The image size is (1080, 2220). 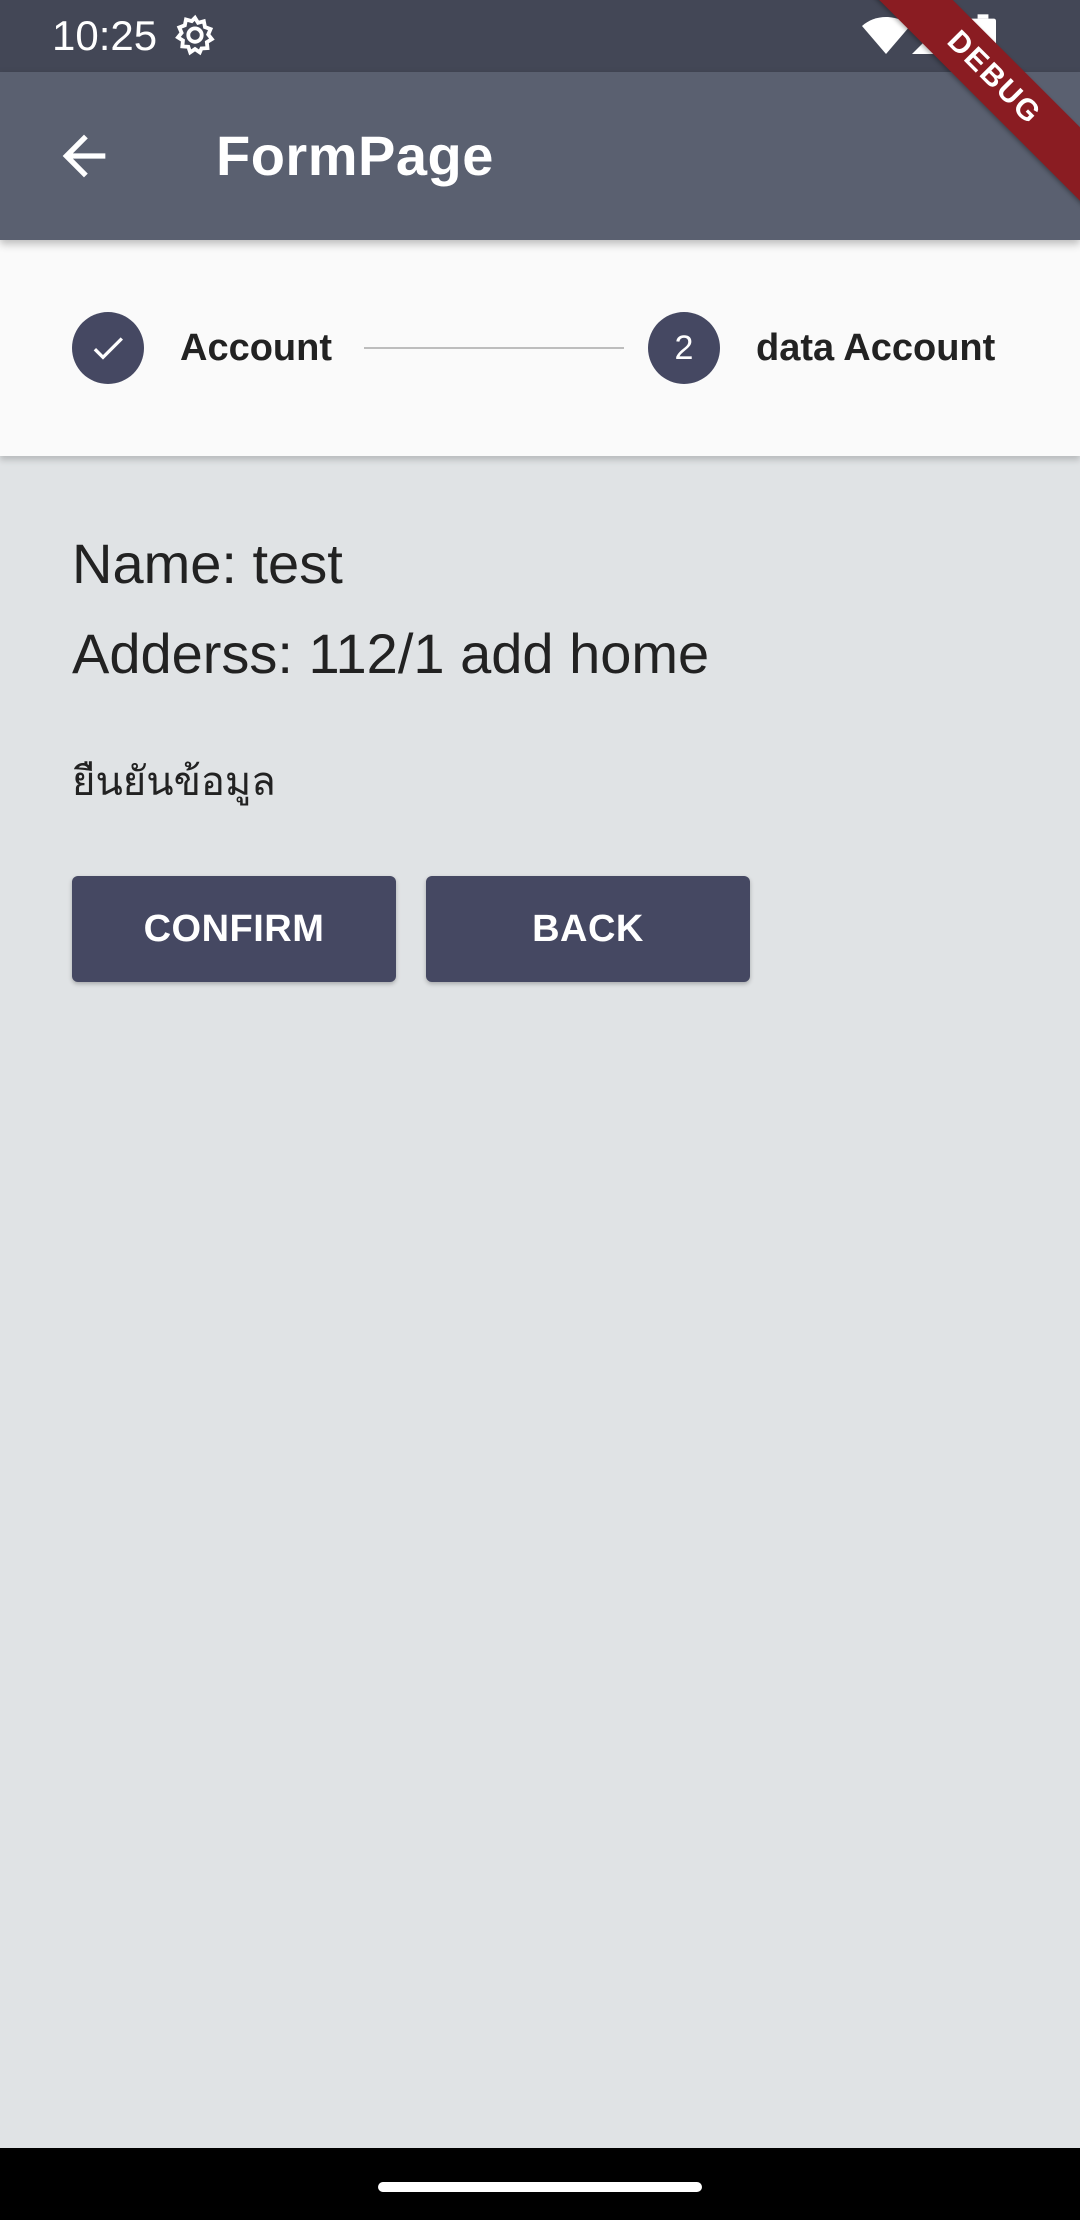 I want to click on confirm-button: CONFIRM, so click(x=234, y=929).